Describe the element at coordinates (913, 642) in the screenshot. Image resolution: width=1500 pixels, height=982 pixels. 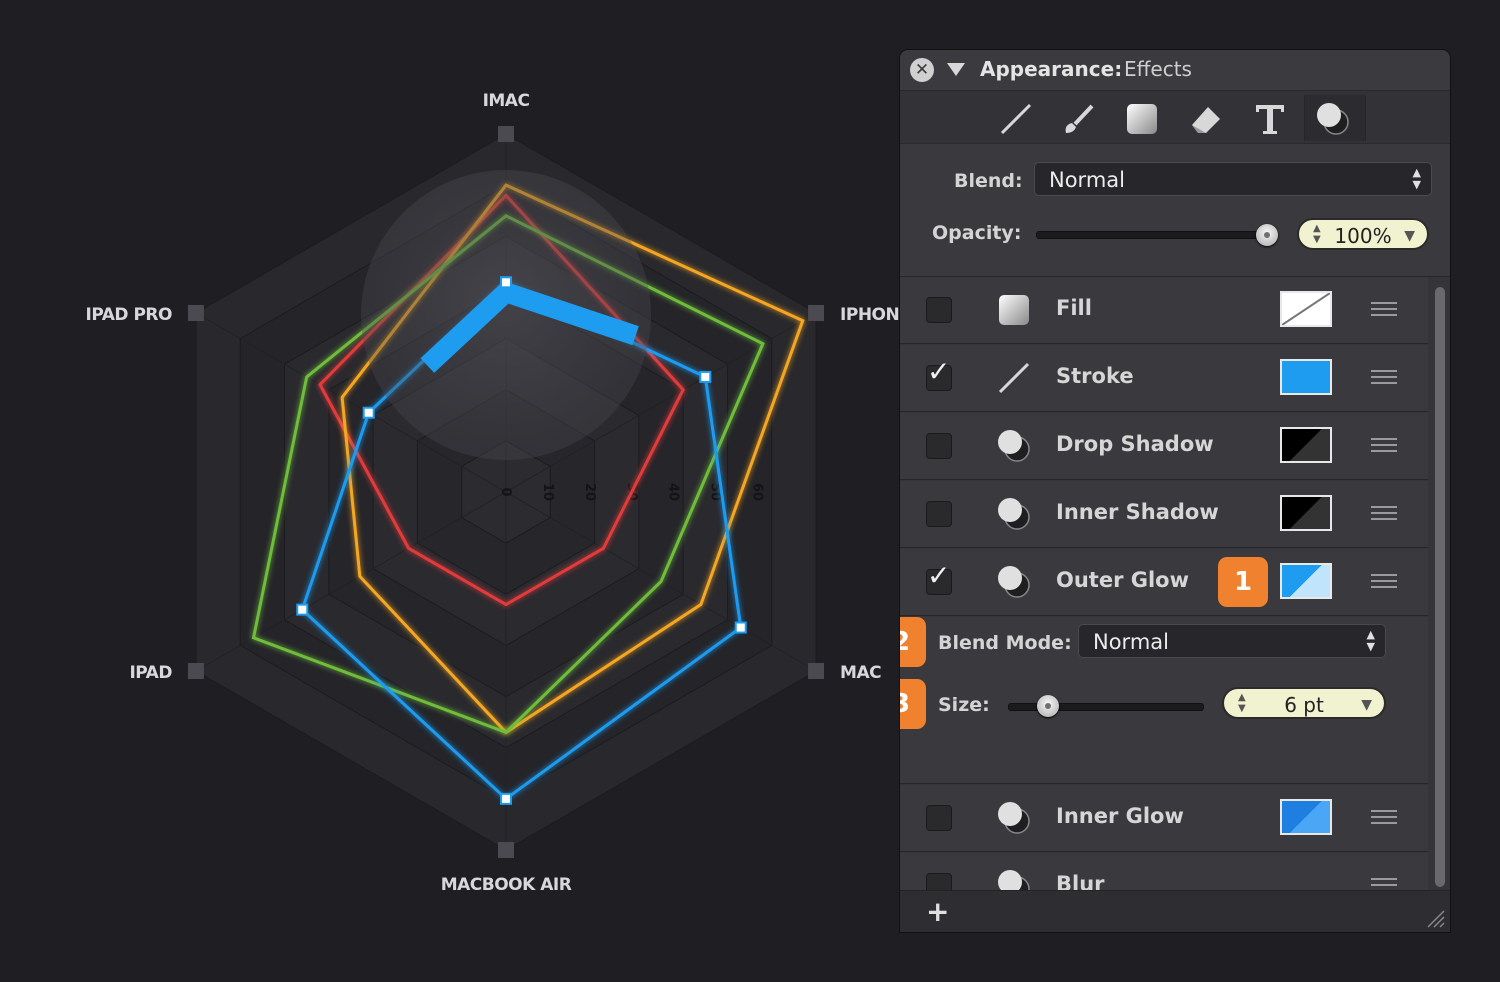
I see `callout-badge-2: 2` at that location.